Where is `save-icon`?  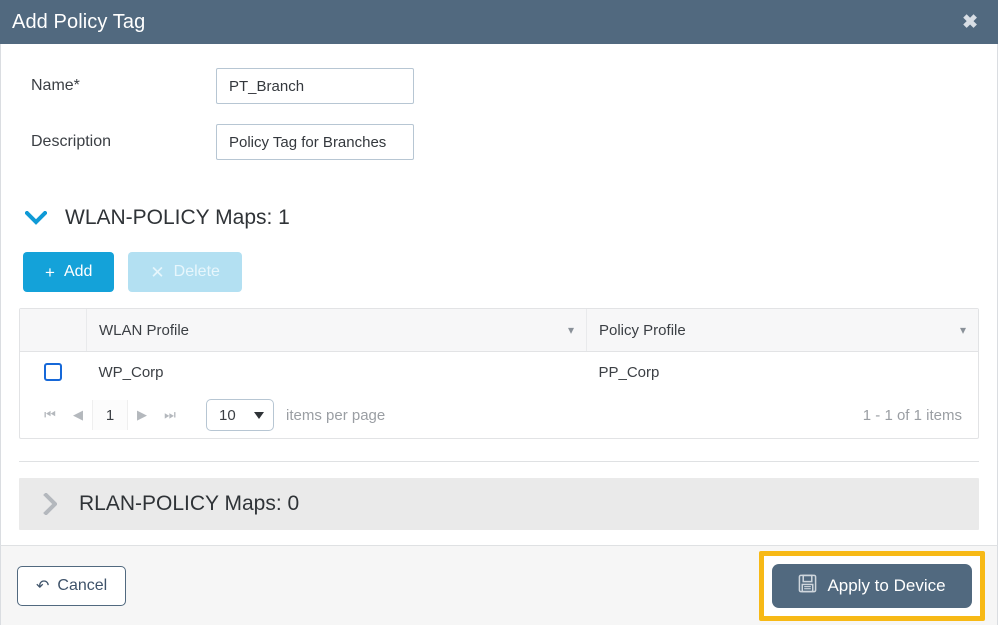
save-icon is located at coordinates (807, 586).